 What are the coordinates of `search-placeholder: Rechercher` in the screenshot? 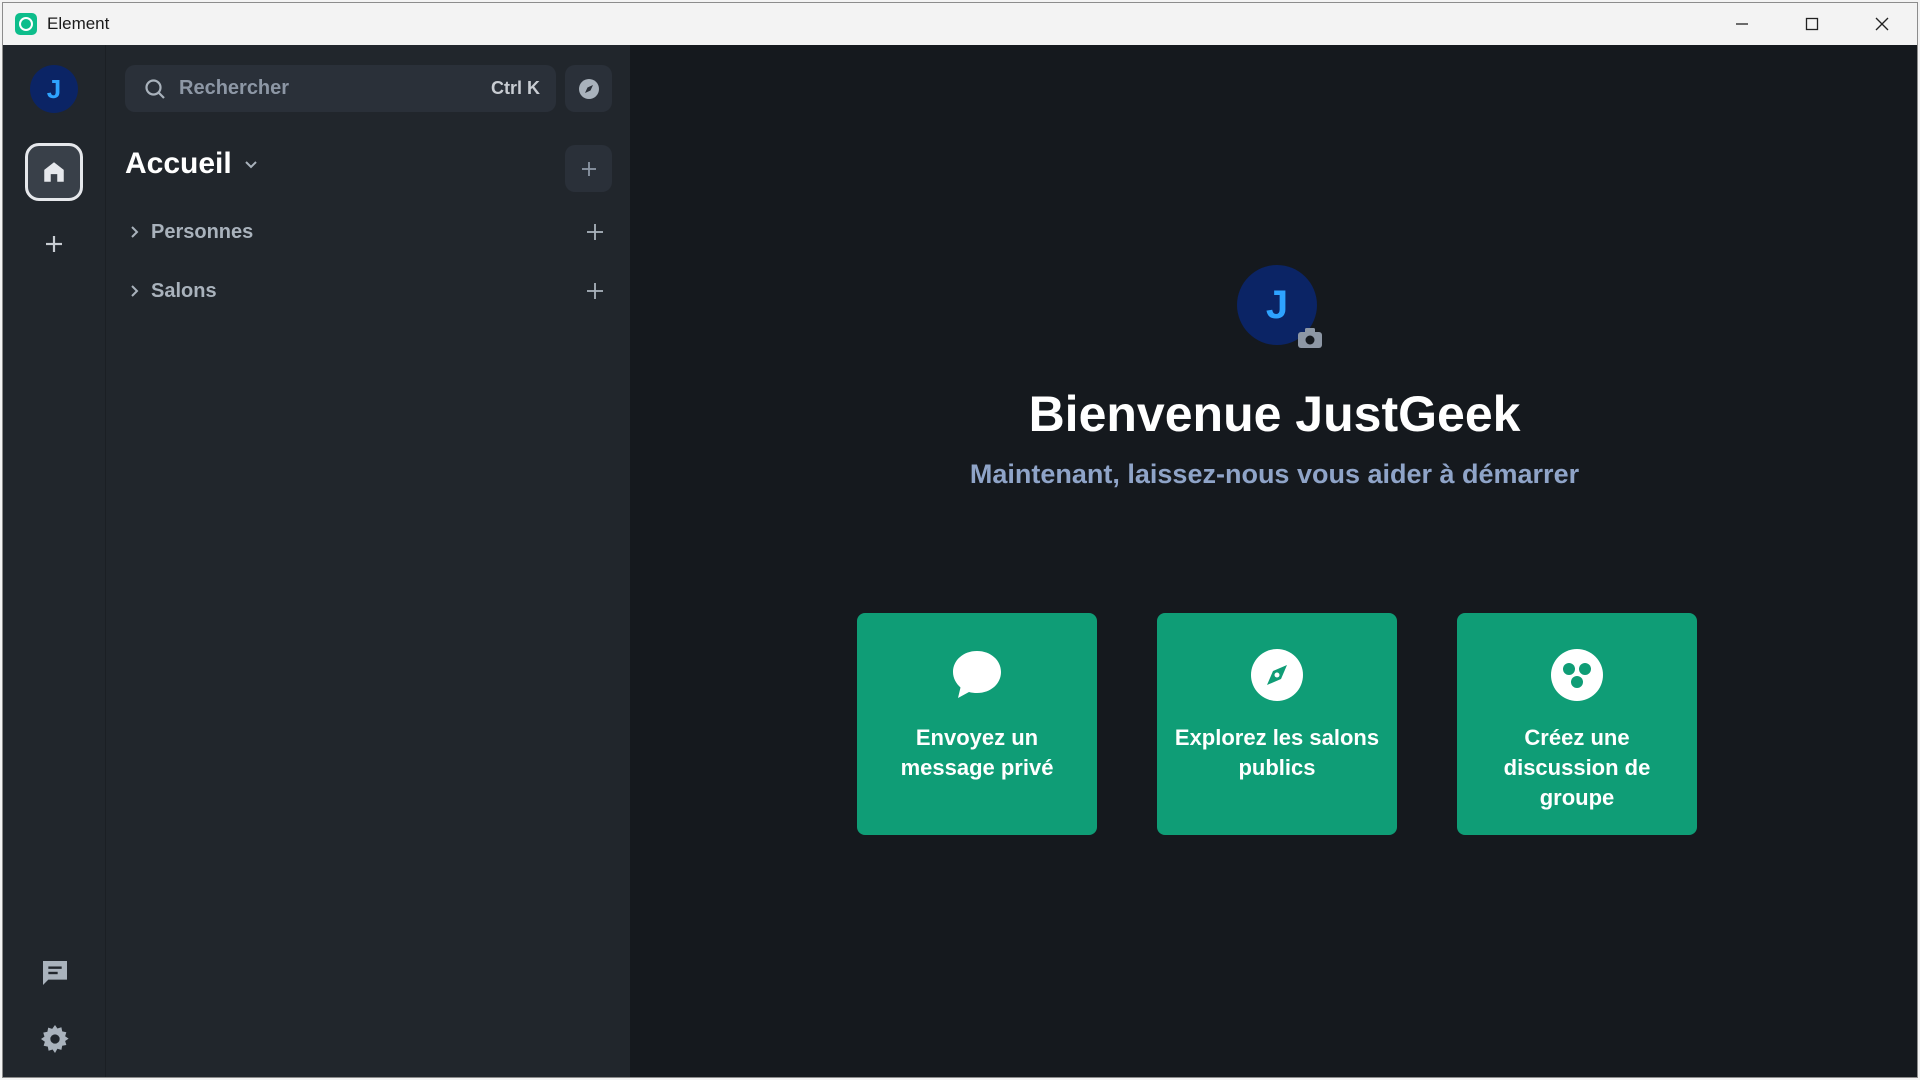 It's located at (234, 88).